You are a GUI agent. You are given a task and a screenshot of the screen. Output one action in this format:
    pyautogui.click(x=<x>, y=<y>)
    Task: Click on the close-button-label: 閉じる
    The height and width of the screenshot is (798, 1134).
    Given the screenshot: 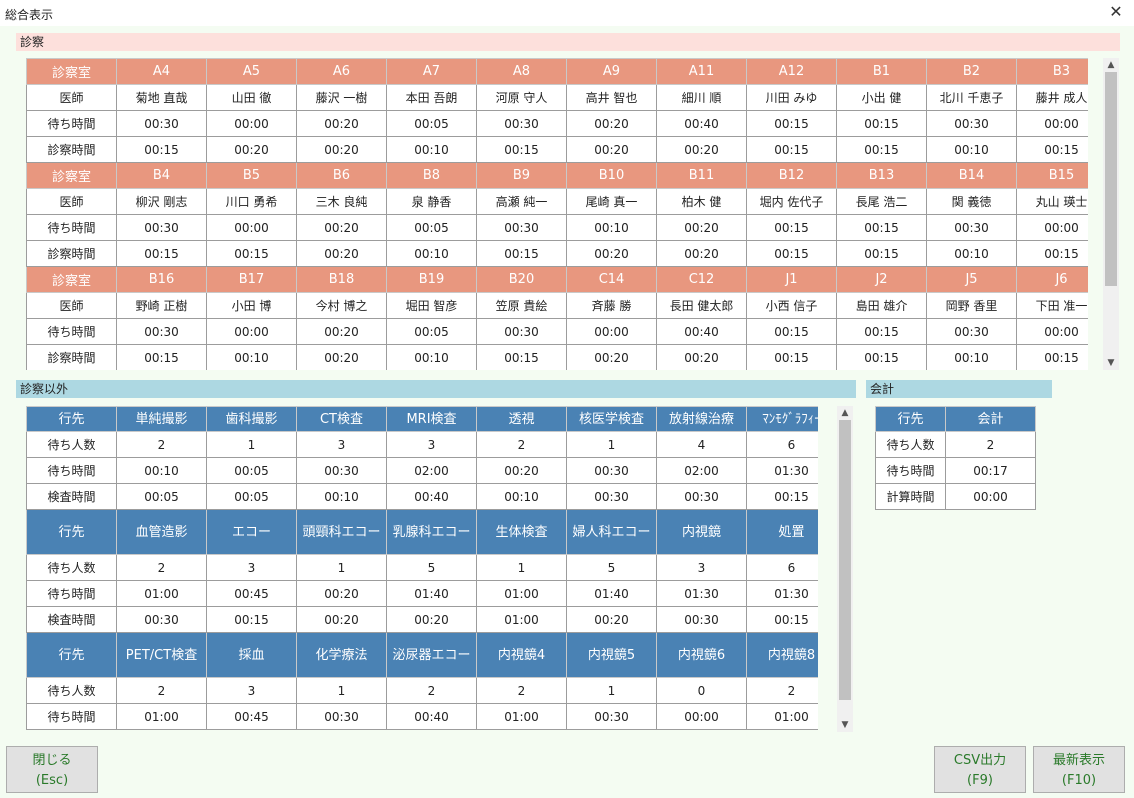 What is the action you would take?
    pyautogui.click(x=52, y=760)
    